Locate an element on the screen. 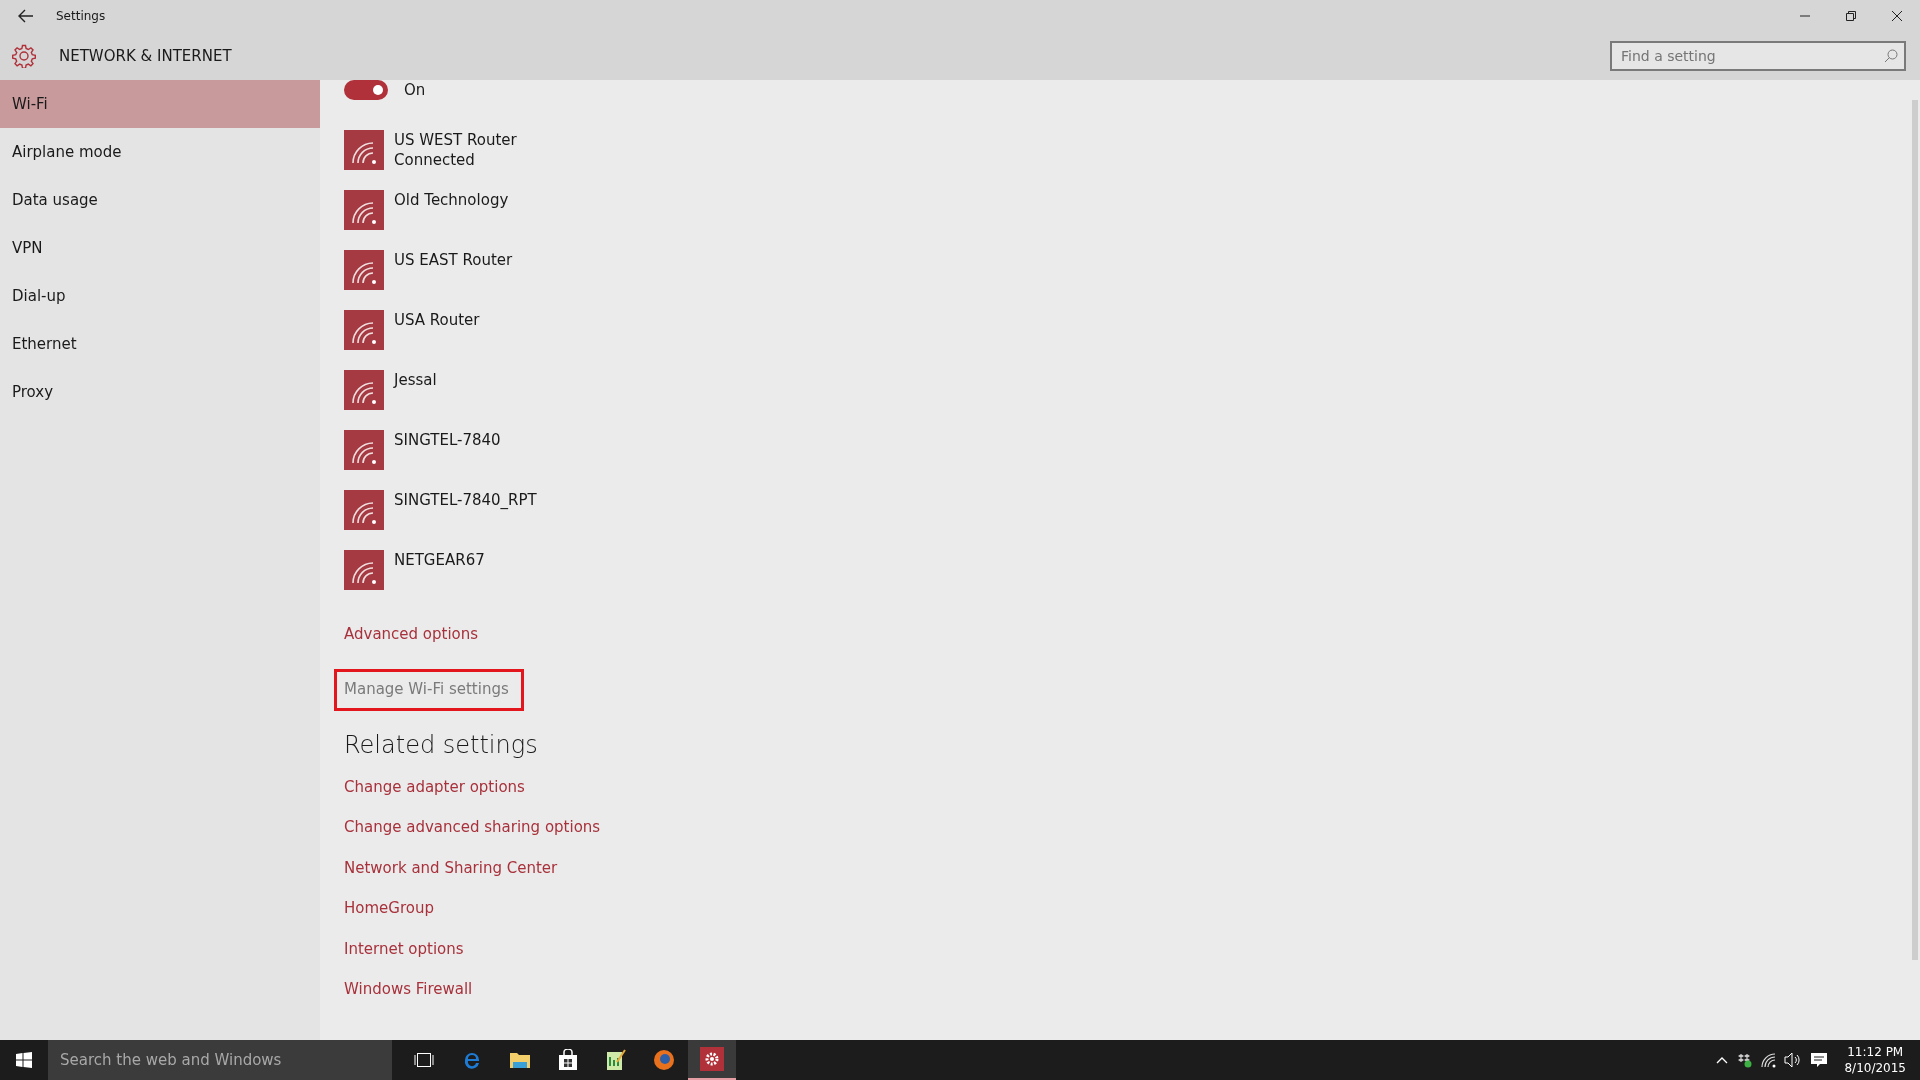  settings-taskbar-button is located at coordinates (712, 1060).